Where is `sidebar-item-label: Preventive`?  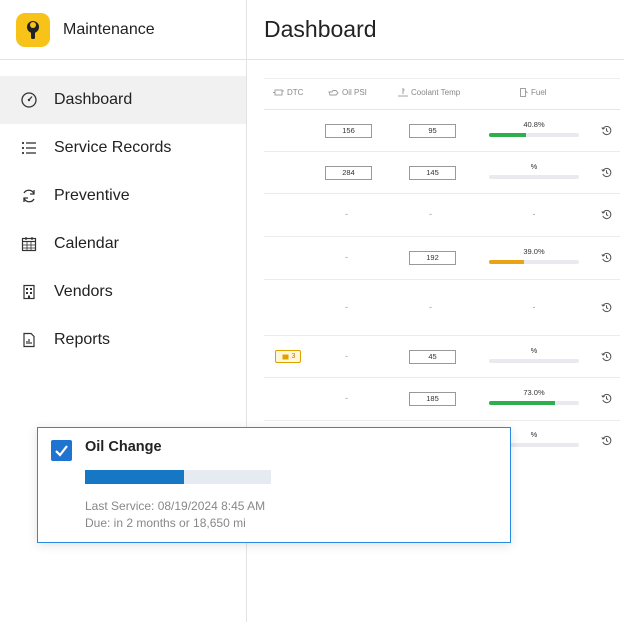 sidebar-item-label: Preventive is located at coordinates (92, 195).